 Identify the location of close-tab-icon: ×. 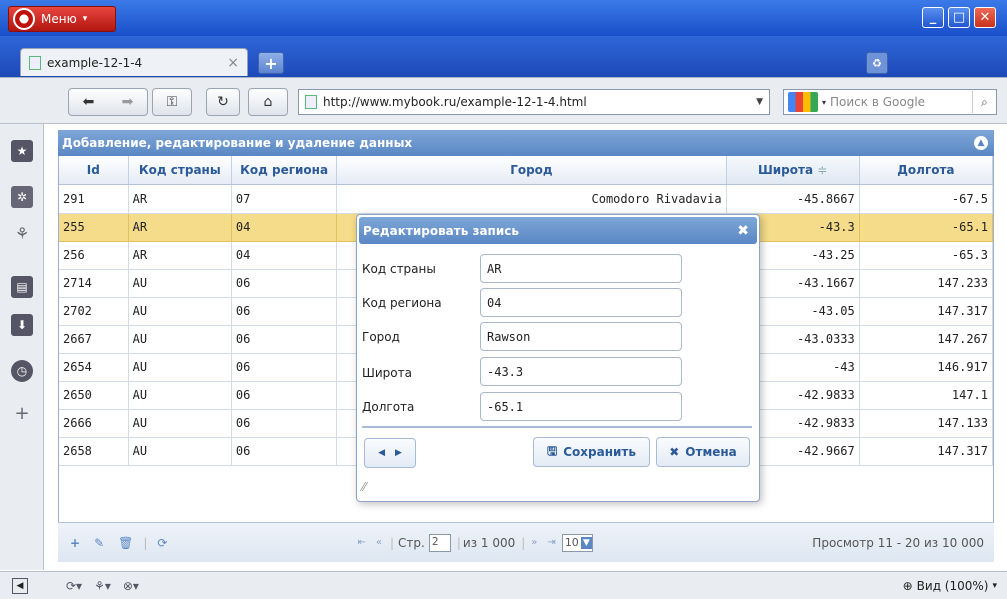
(233, 63).